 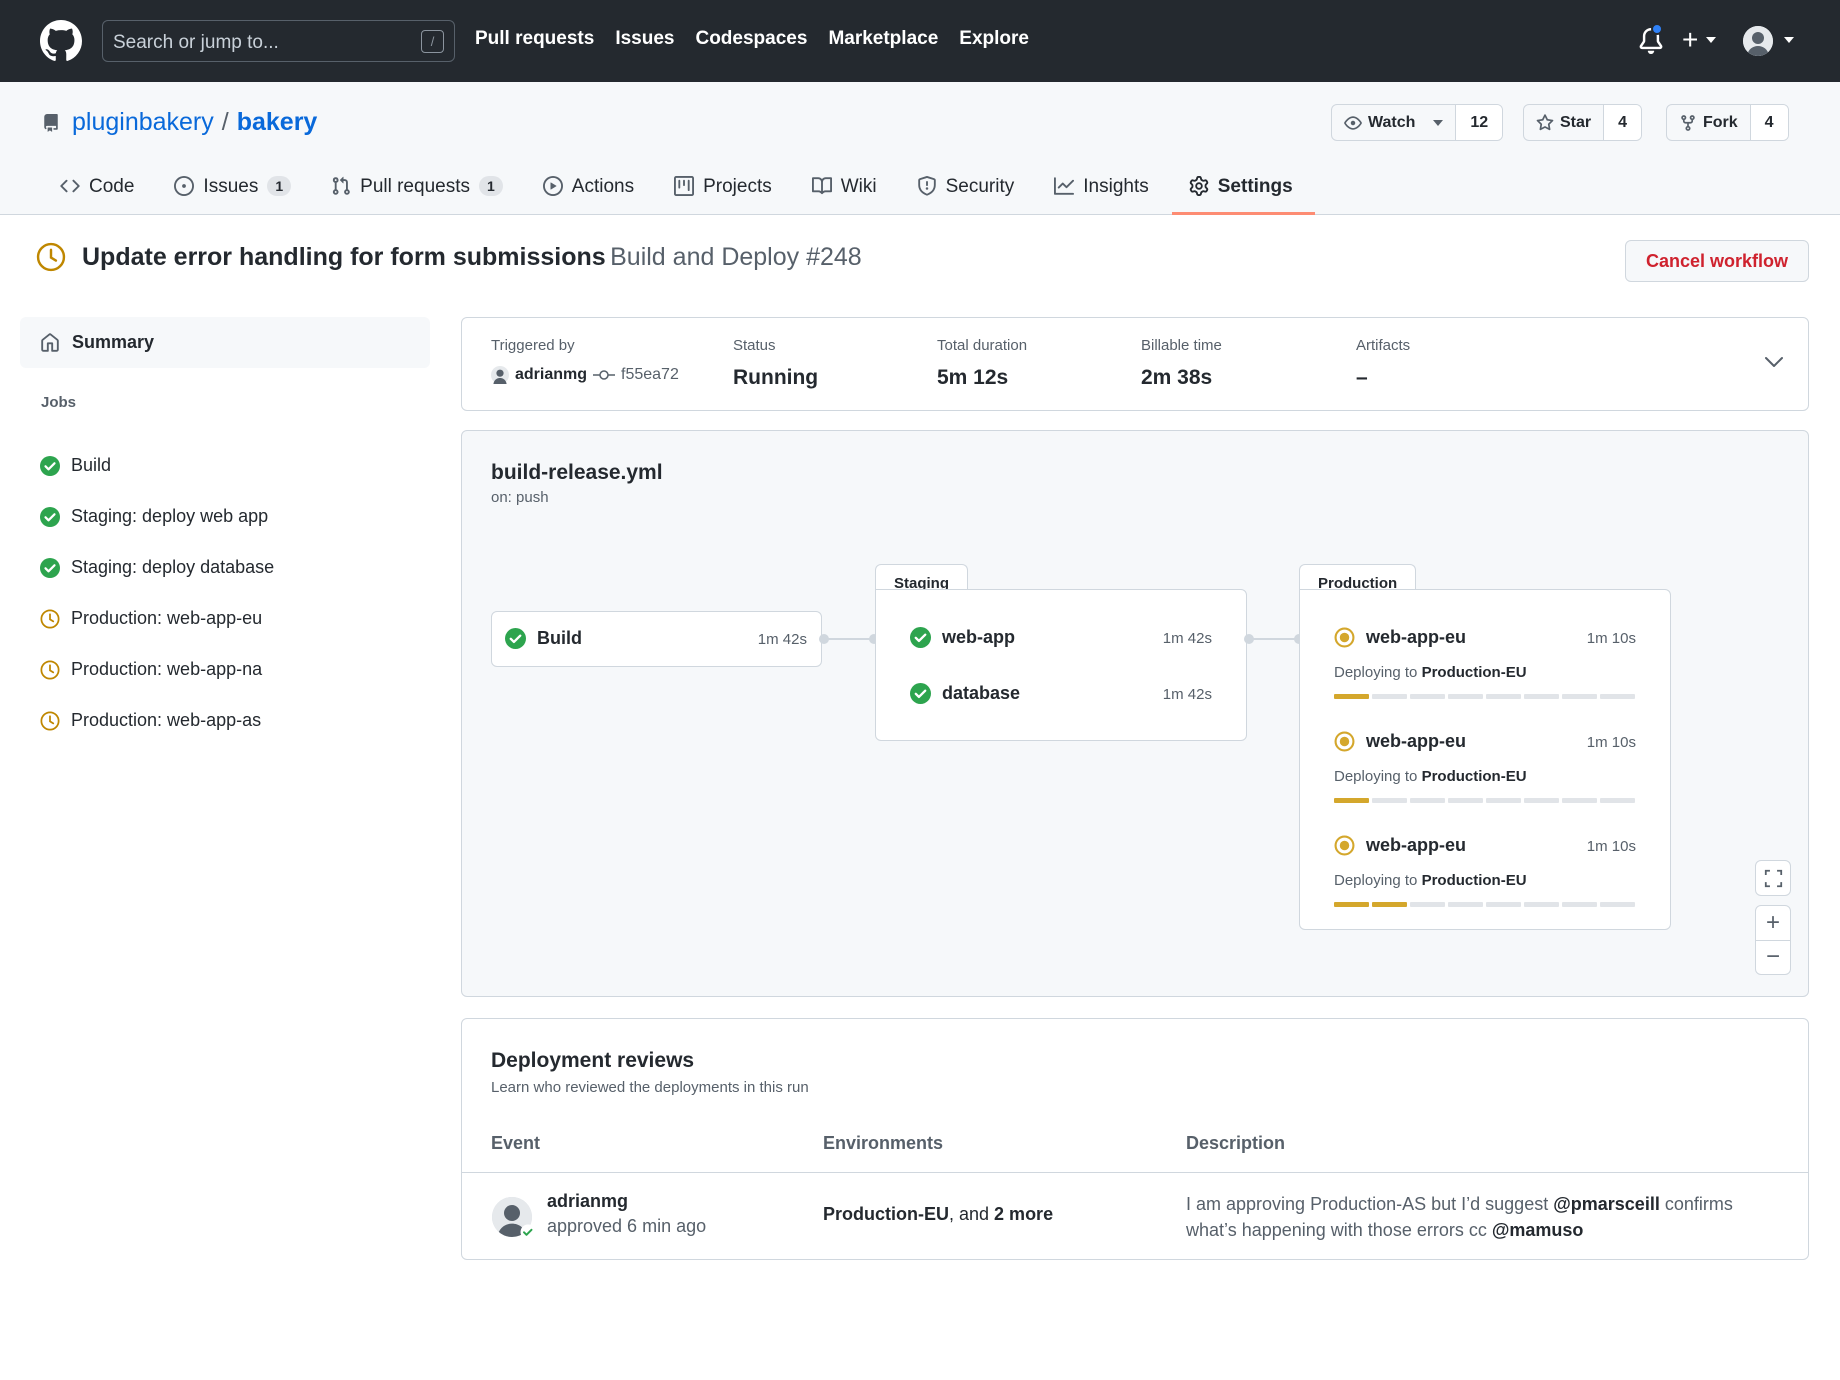 What do you see at coordinates (157, 567) in the screenshot?
I see `sidebar-job-staging-database: Staging: deploy database` at bounding box center [157, 567].